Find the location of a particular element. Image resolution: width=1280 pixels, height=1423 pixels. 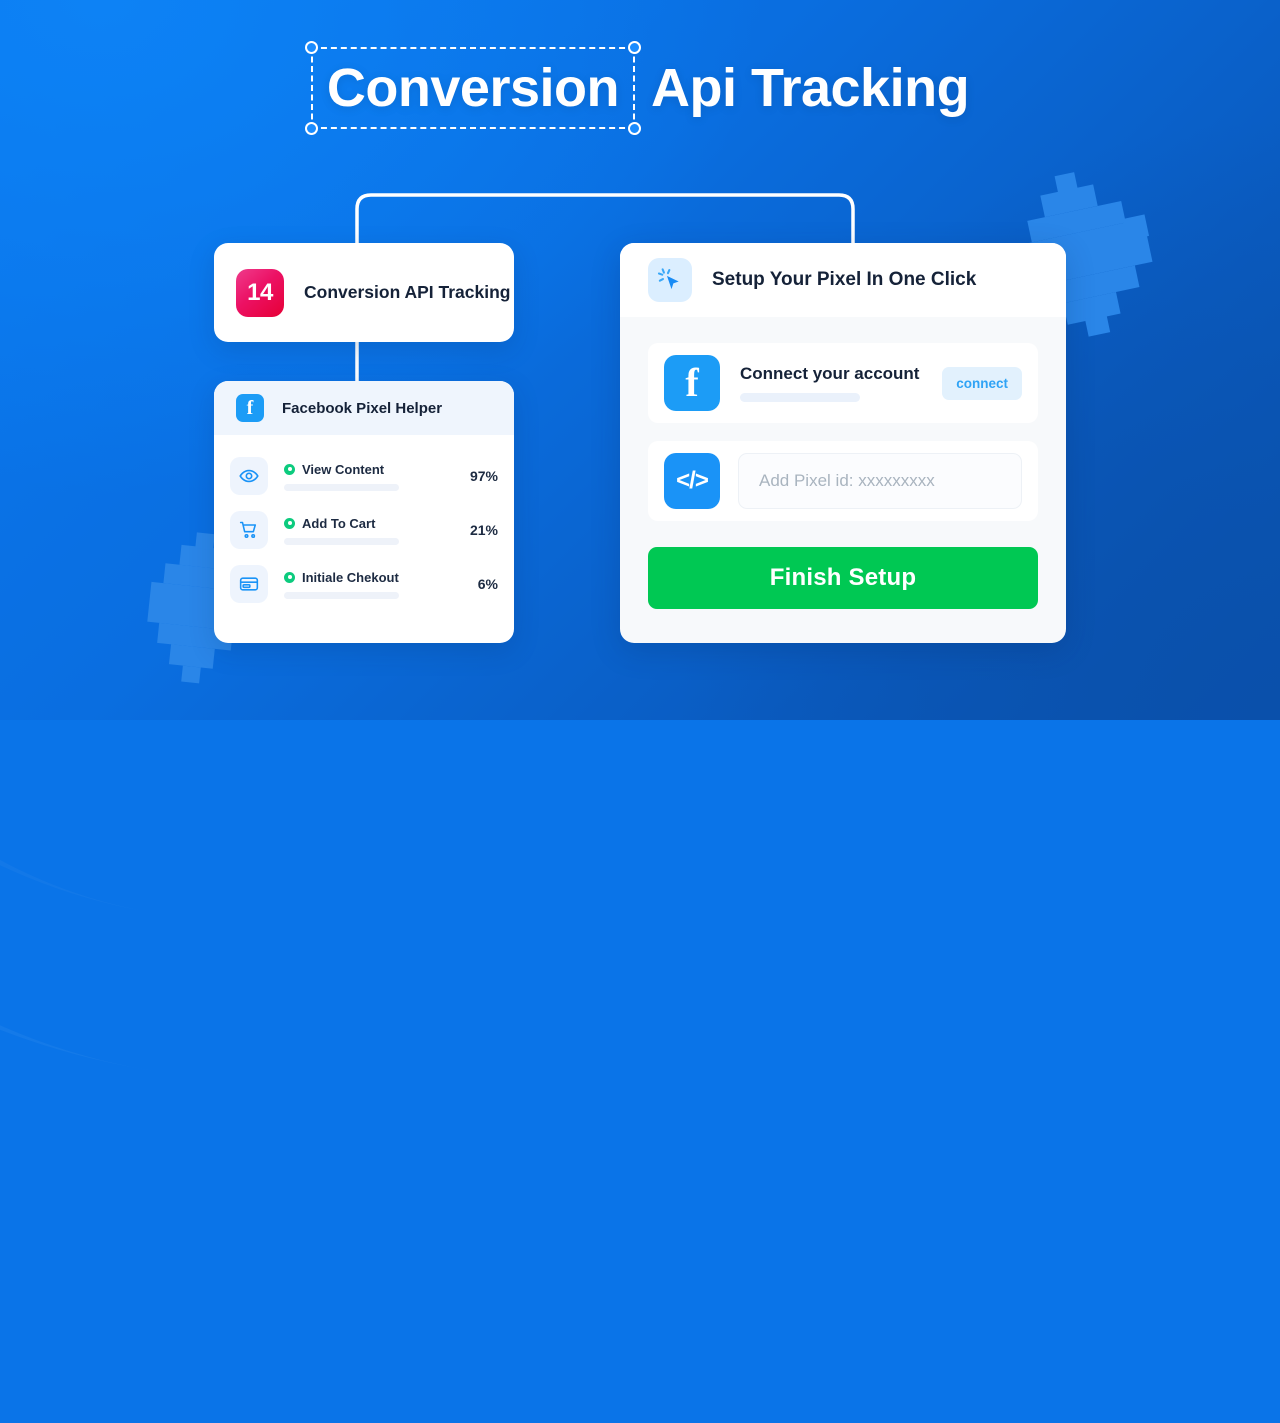

panel-header: Setup Your Pixel In One Click is located at coordinates (843, 280).